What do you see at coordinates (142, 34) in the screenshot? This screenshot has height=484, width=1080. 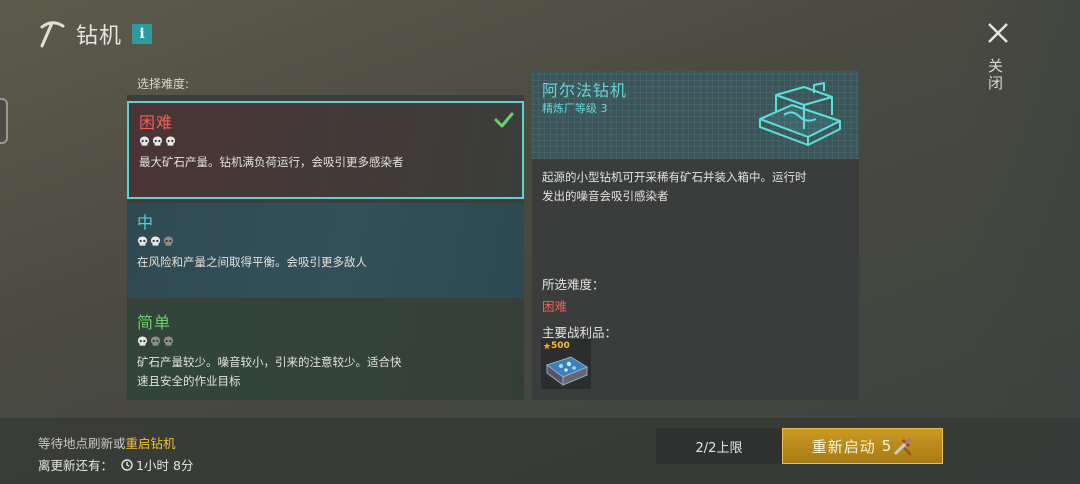 I see `info-icon: i` at bounding box center [142, 34].